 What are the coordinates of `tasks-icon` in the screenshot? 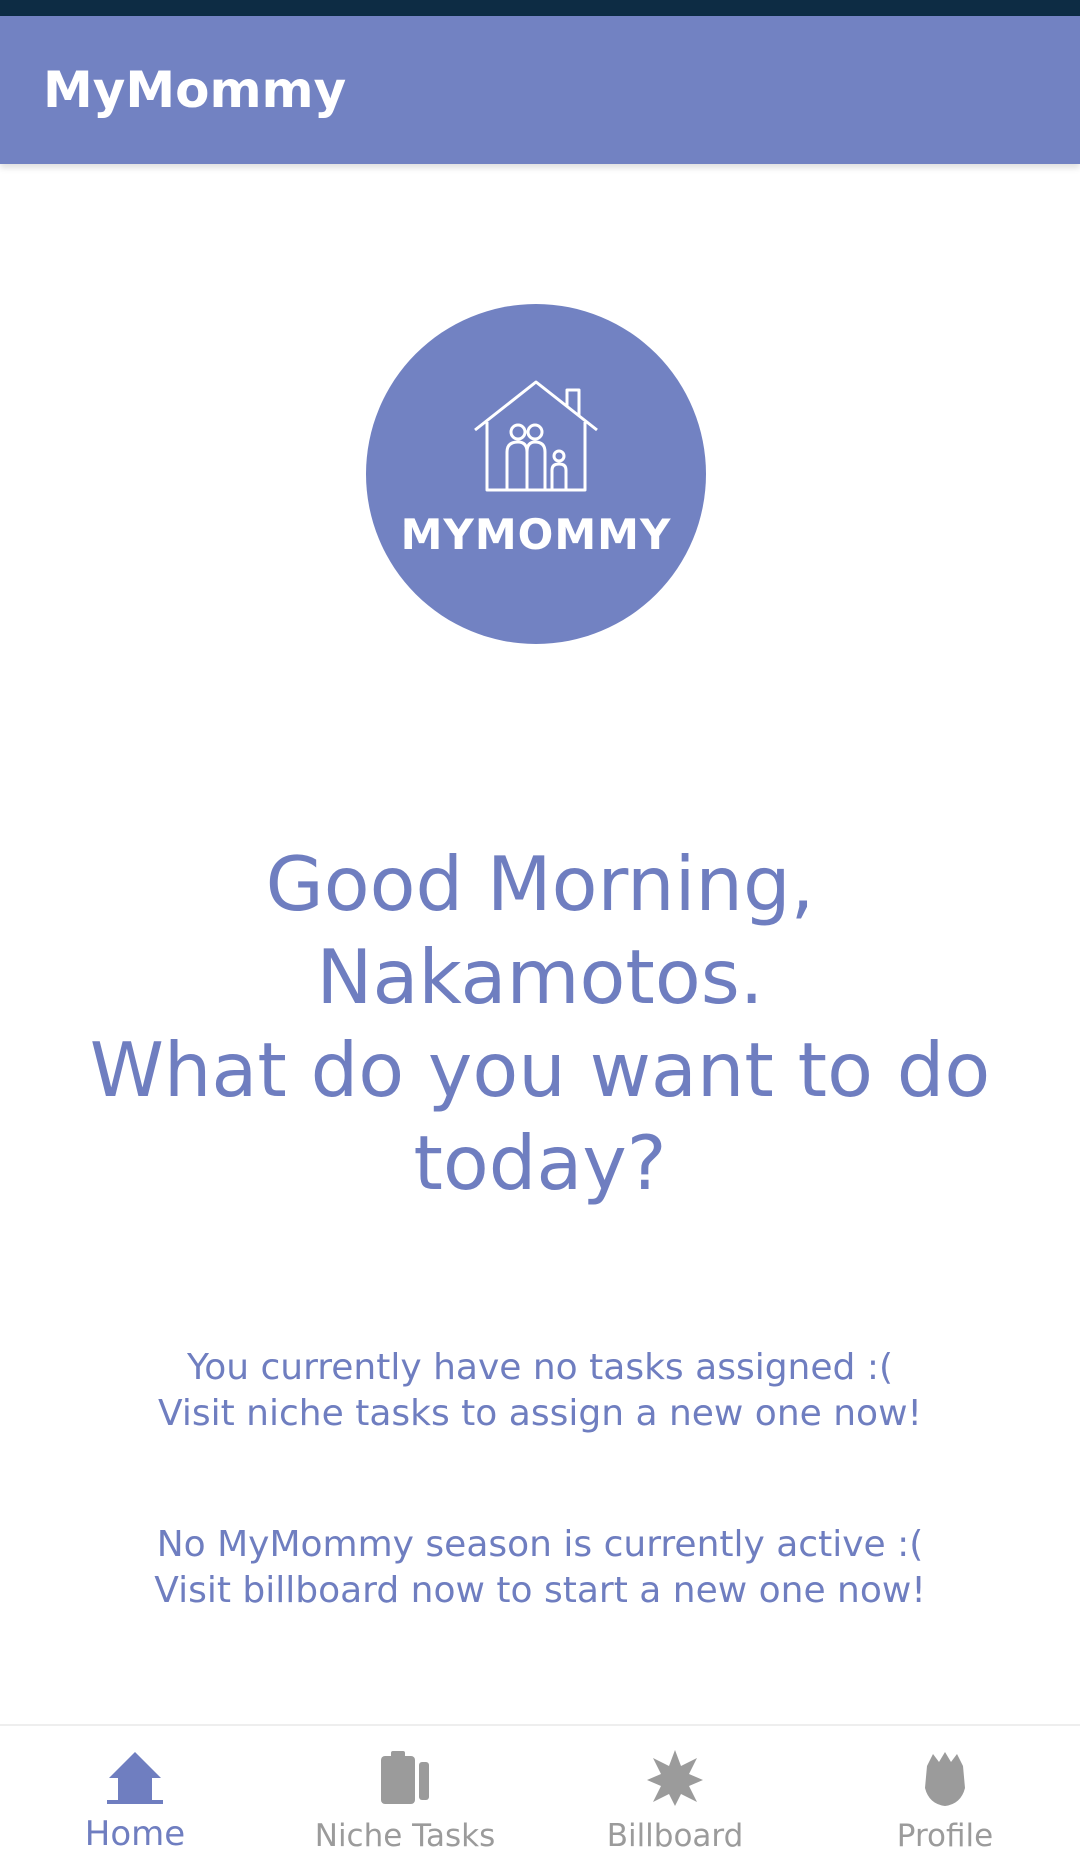 It's located at (405, 1777).